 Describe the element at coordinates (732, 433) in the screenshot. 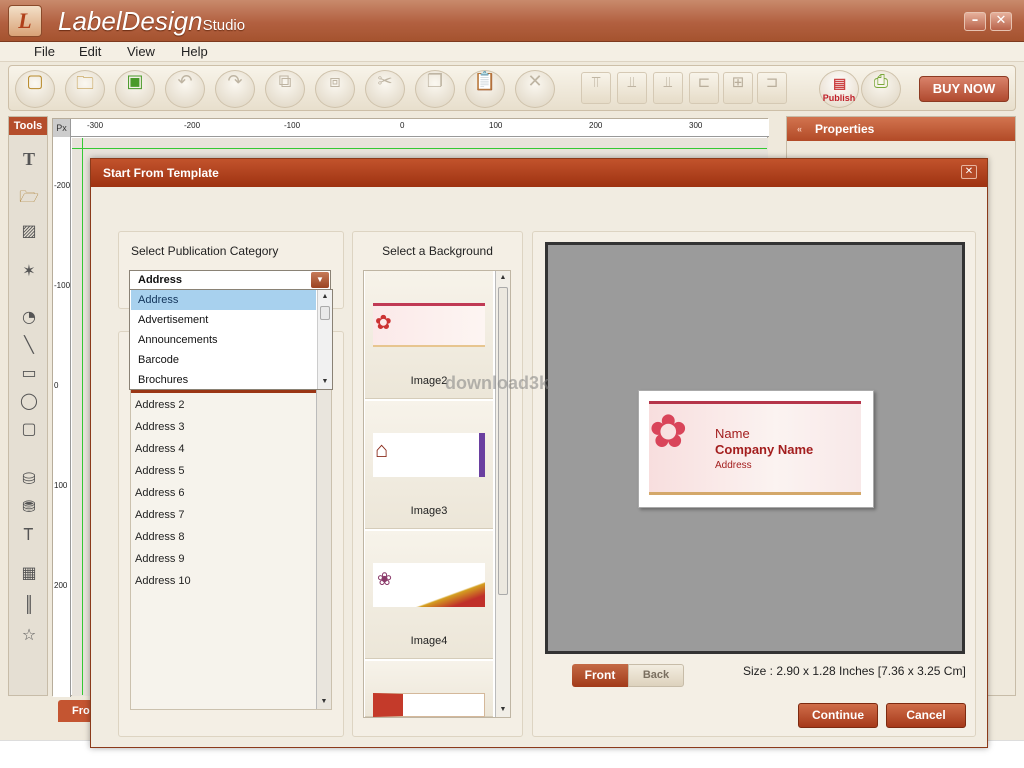

I see `label-name: Name` at that location.